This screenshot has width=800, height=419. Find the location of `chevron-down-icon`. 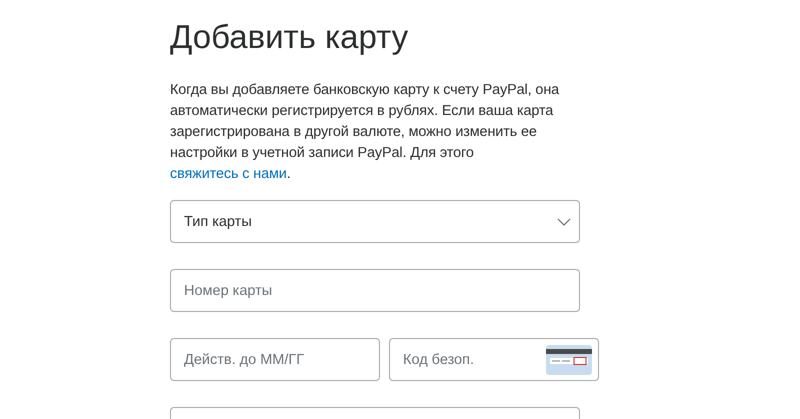

chevron-down-icon is located at coordinates (564, 222).